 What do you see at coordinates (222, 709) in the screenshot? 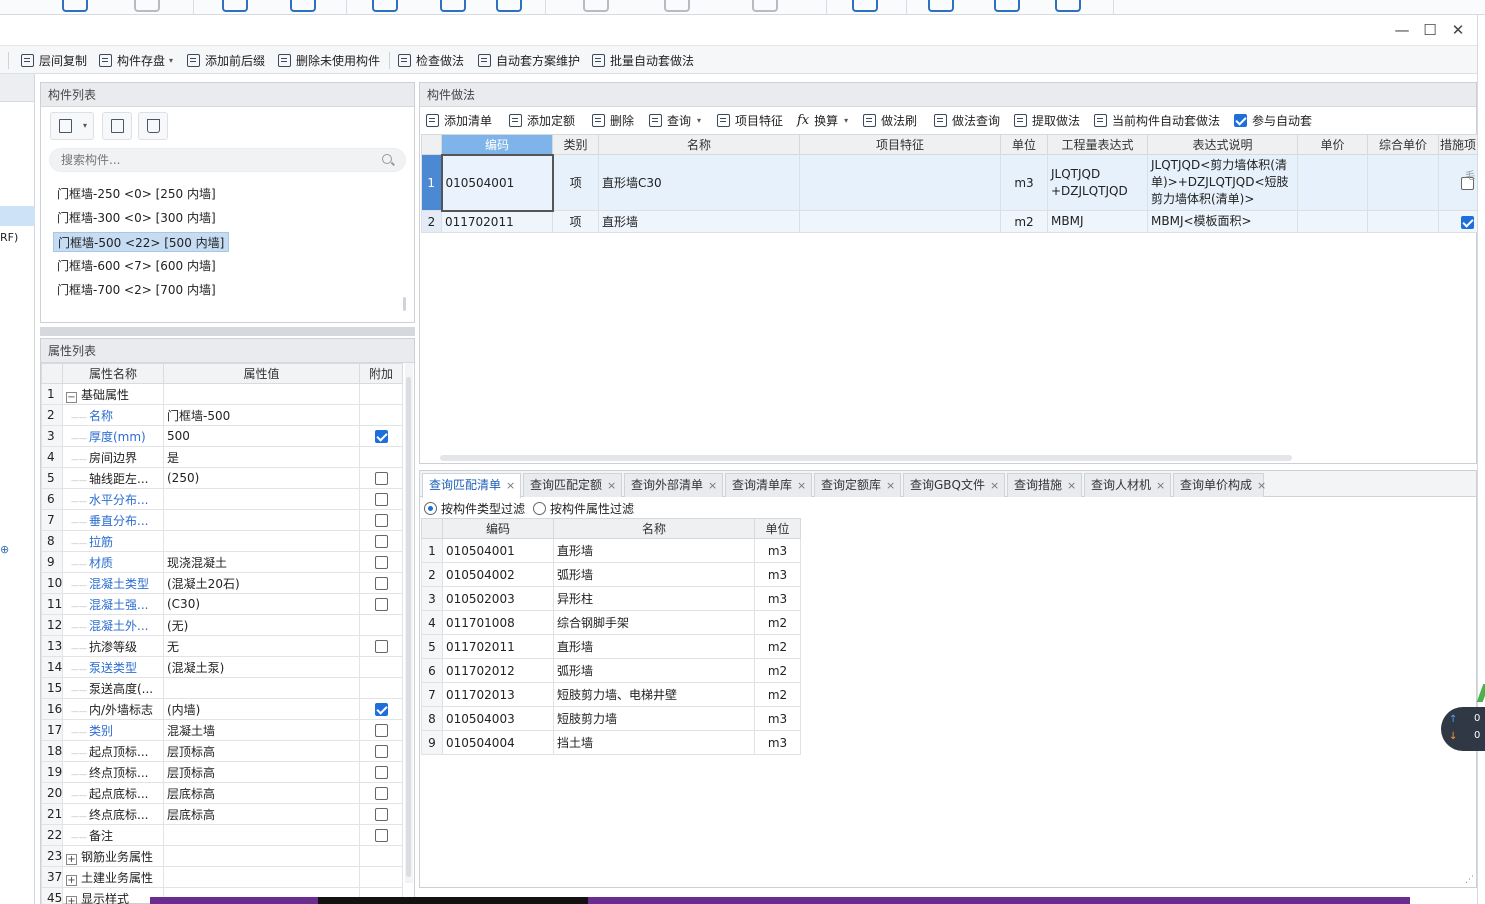
I see `property-row: 16 —— 内/外墙标志 (内墙)` at bounding box center [222, 709].